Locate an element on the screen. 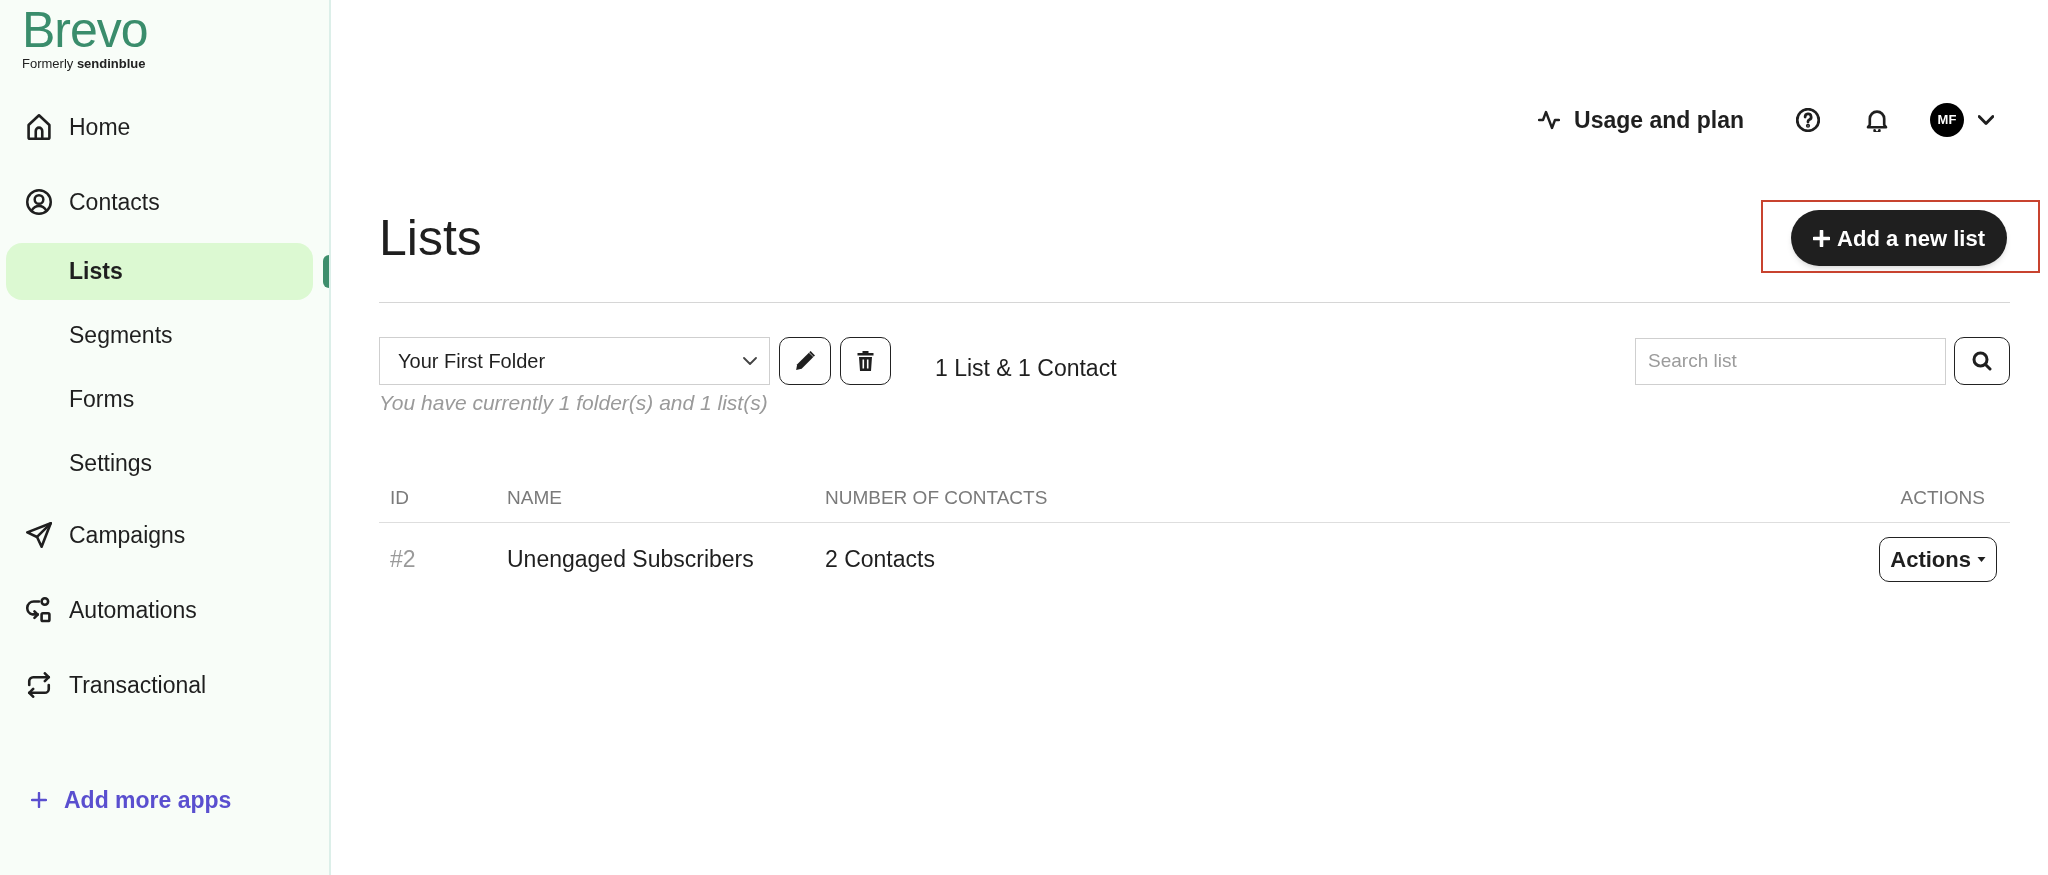 The image size is (2048, 875). add-apps-link: Add more apps is located at coordinates (131, 800).